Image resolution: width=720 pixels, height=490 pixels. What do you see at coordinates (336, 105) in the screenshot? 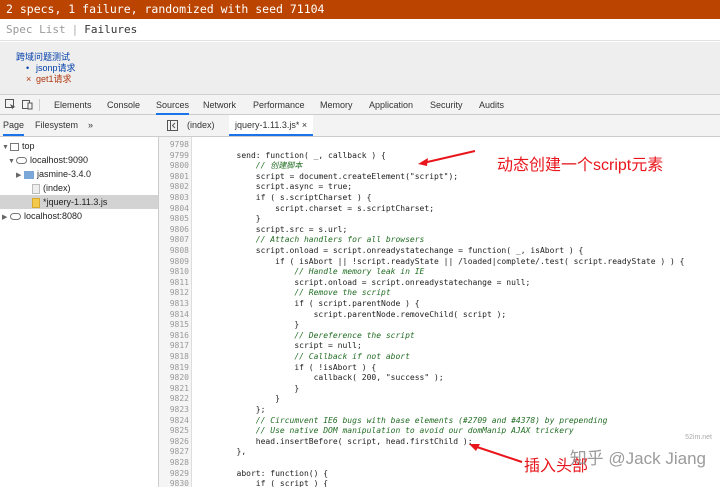
I see `tab-memory: Memory` at bounding box center [336, 105].